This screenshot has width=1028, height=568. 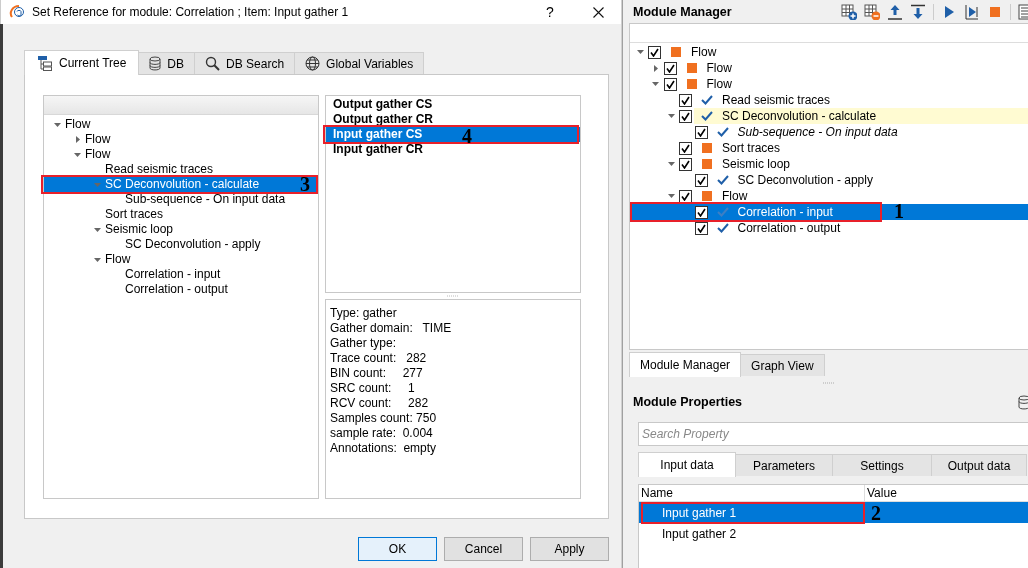 What do you see at coordinates (17, 12) in the screenshot?
I see `app-logo-icon` at bounding box center [17, 12].